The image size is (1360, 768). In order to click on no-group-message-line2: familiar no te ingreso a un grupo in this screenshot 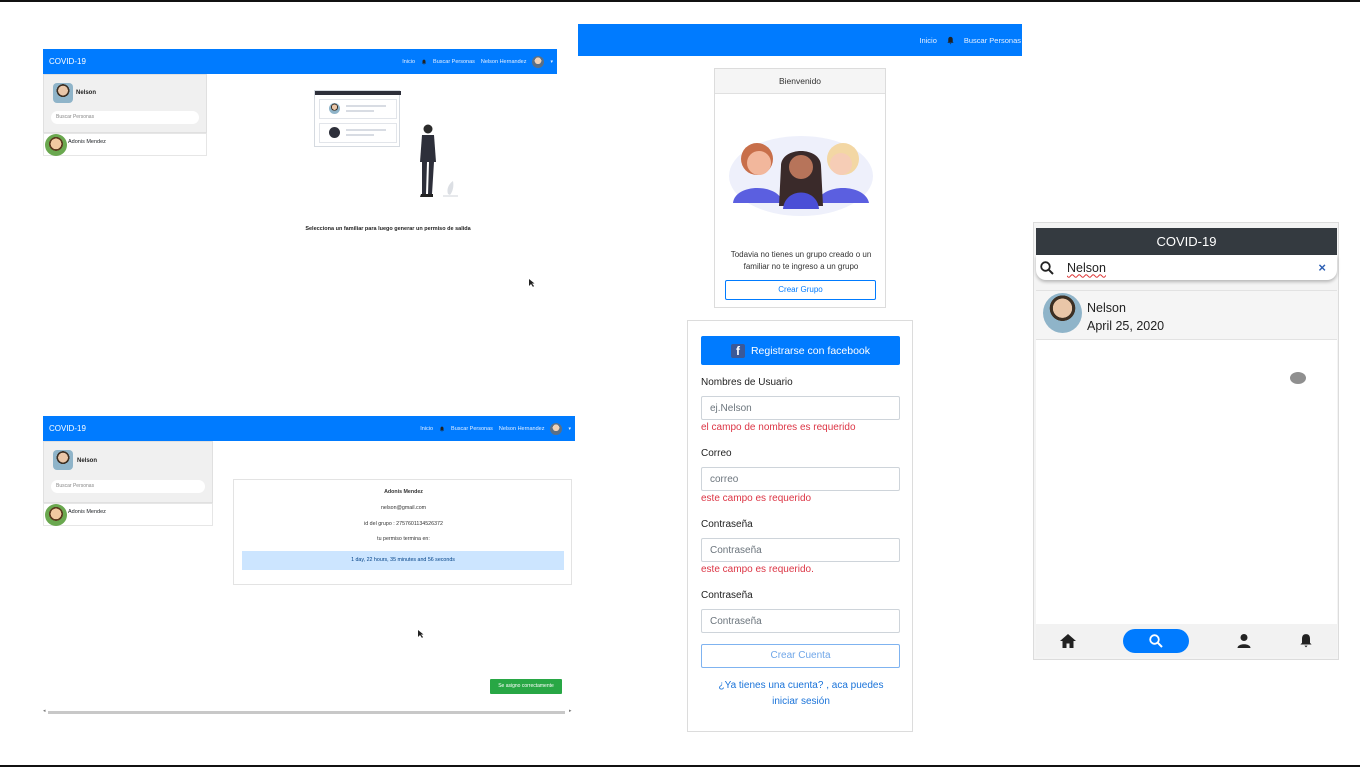, I will do `click(801, 266)`.